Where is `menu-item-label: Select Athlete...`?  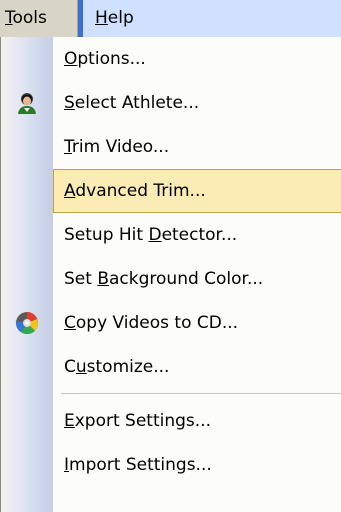 menu-item-label: Select Athlete... is located at coordinates (132, 103).